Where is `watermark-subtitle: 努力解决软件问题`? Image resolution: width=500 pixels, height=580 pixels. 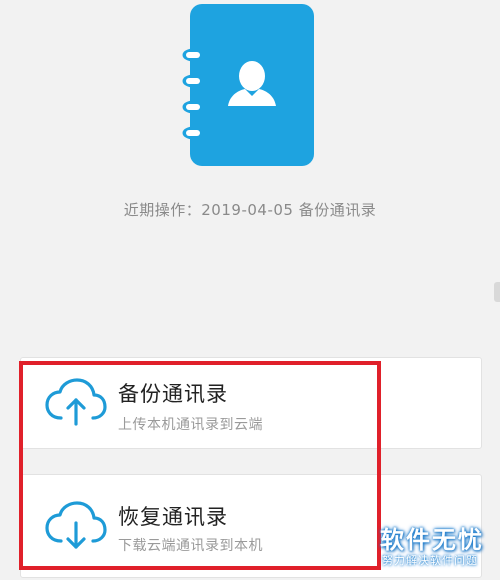
watermark-subtitle: 努力解决软件问题 is located at coordinates (430, 560).